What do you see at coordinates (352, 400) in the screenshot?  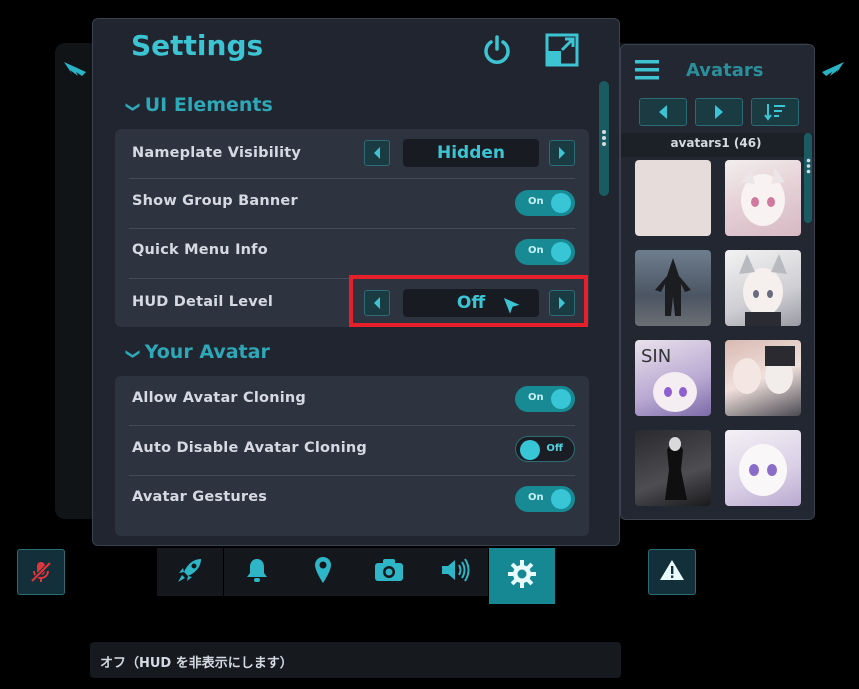 I see `row-allow-avatar-cloning: Allow Avatar Cloning On` at bounding box center [352, 400].